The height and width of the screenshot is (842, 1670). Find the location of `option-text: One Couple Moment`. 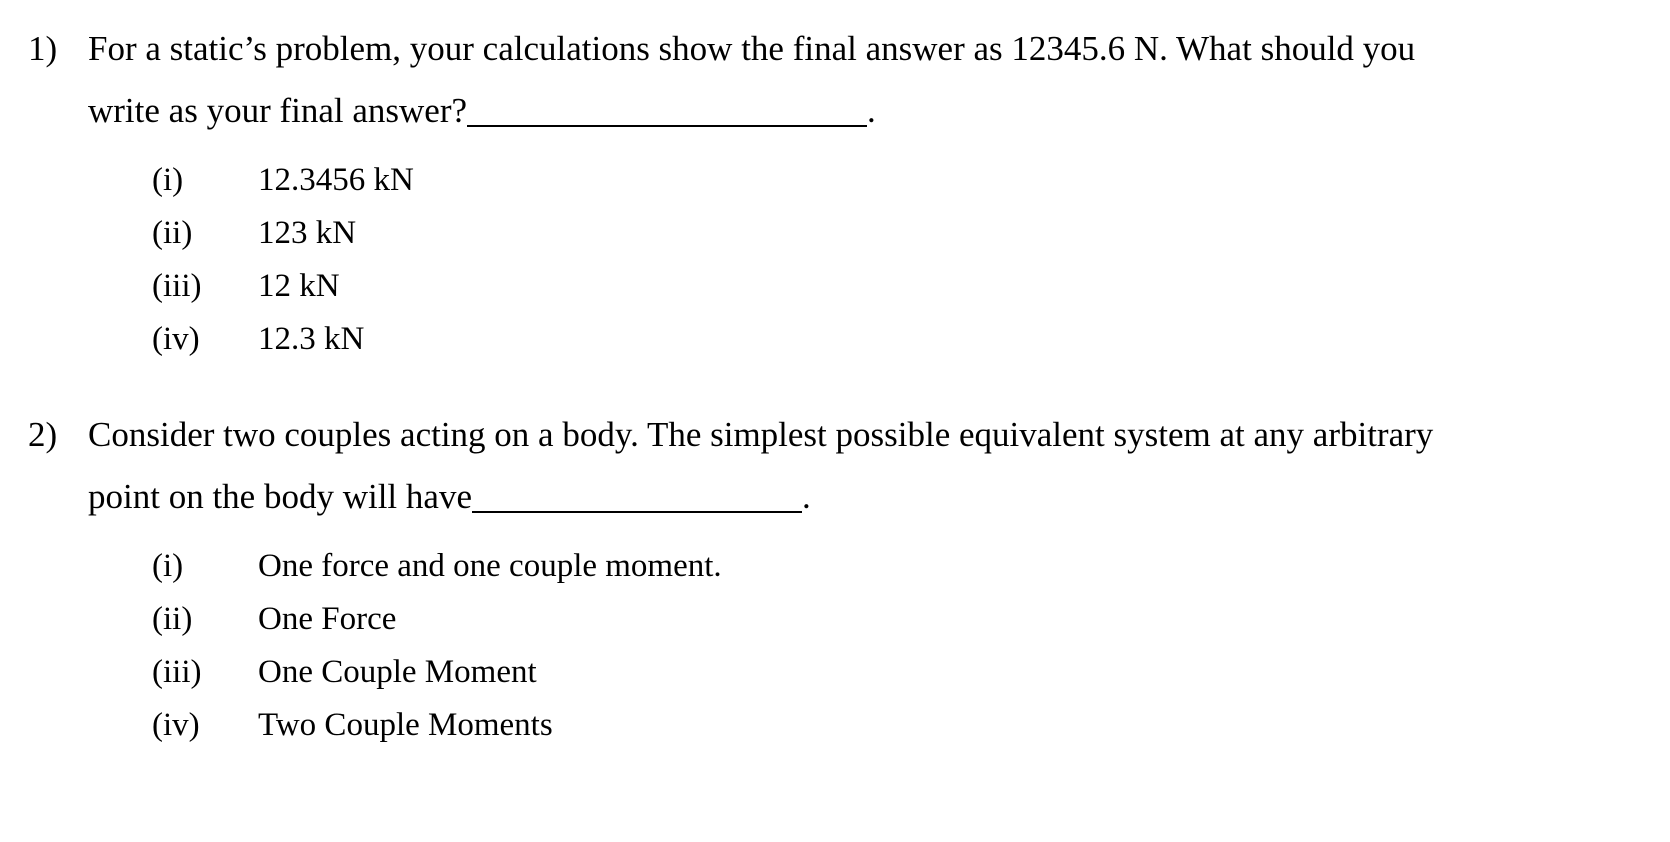

option-text: One Couple Moment is located at coordinates (397, 672).